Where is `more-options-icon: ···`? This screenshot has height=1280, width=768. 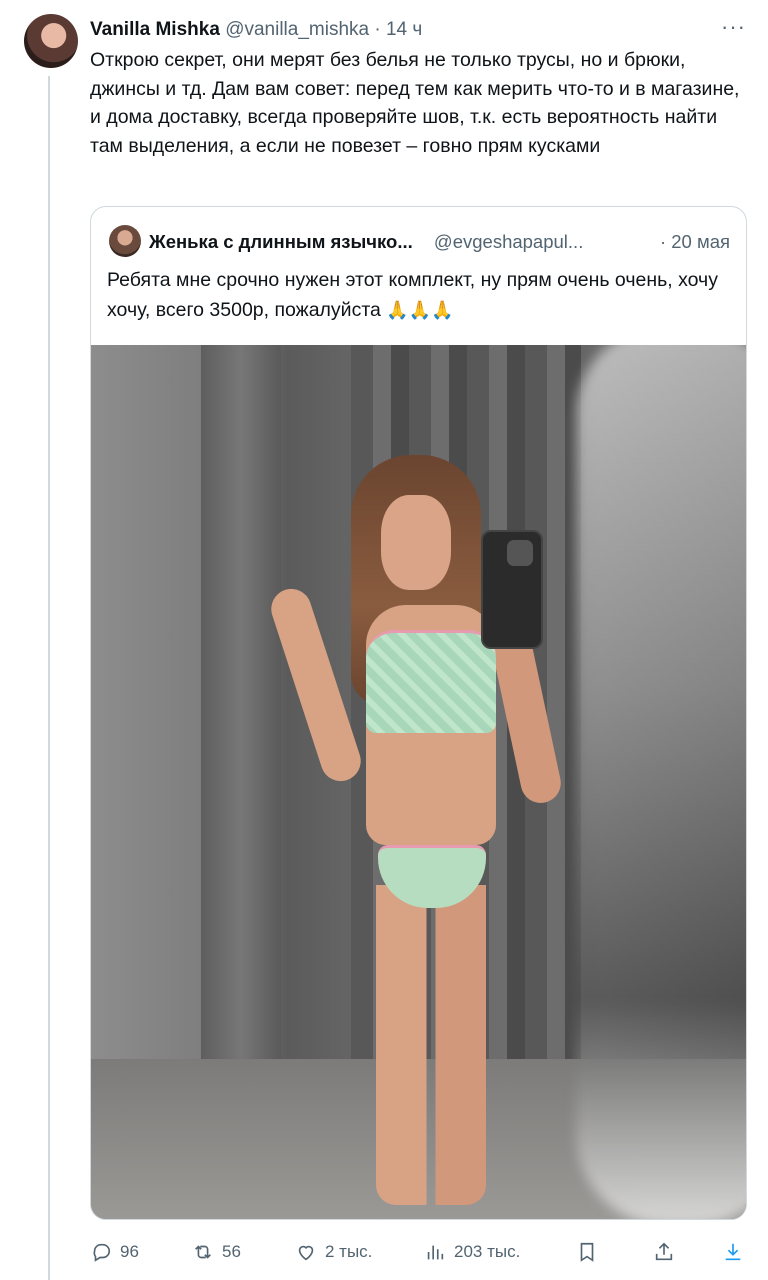 more-options-icon: ··· is located at coordinates (733, 27).